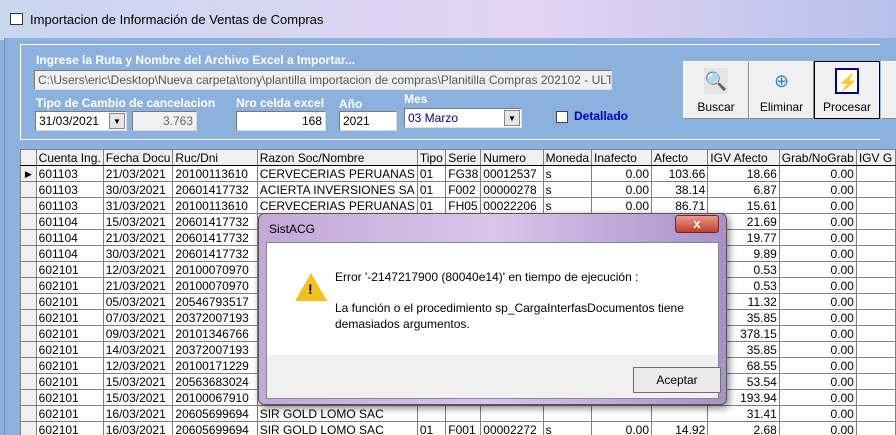  What do you see at coordinates (215, 365) in the screenshot?
I see `table-cell: 20100171229` at bounding box center [215, 365].